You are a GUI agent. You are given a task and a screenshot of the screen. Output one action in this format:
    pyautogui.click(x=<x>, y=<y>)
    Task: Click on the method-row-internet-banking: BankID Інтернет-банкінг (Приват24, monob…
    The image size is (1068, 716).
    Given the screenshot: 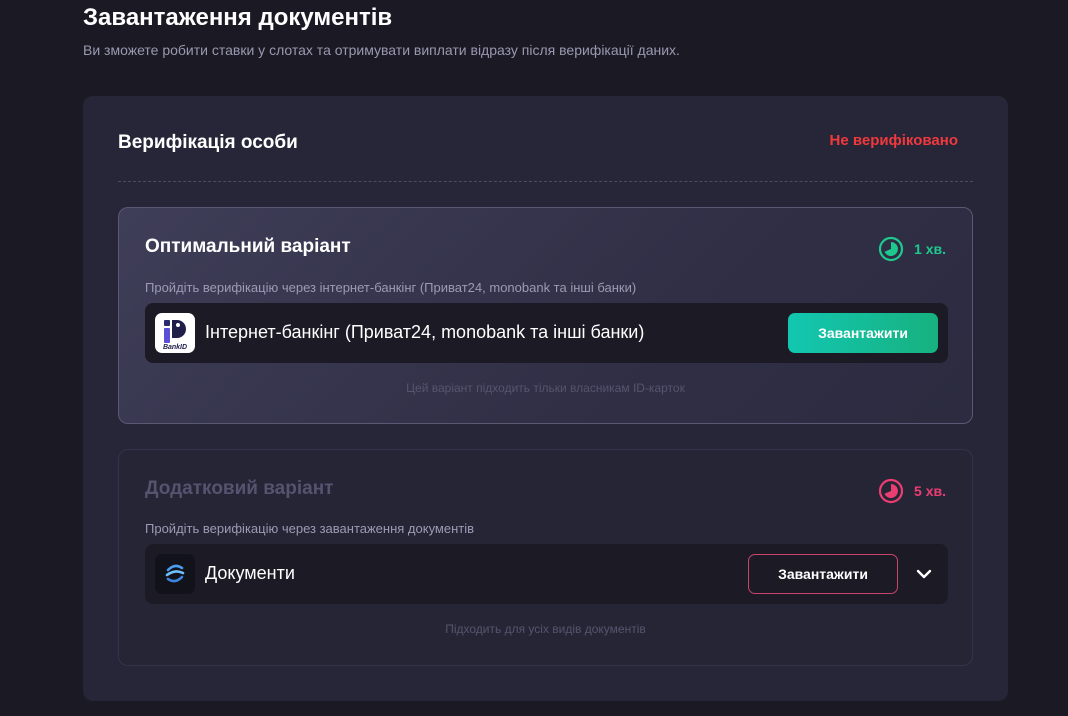 What is the action you would take?
    pyautogui.click(x=546, y=333)
    